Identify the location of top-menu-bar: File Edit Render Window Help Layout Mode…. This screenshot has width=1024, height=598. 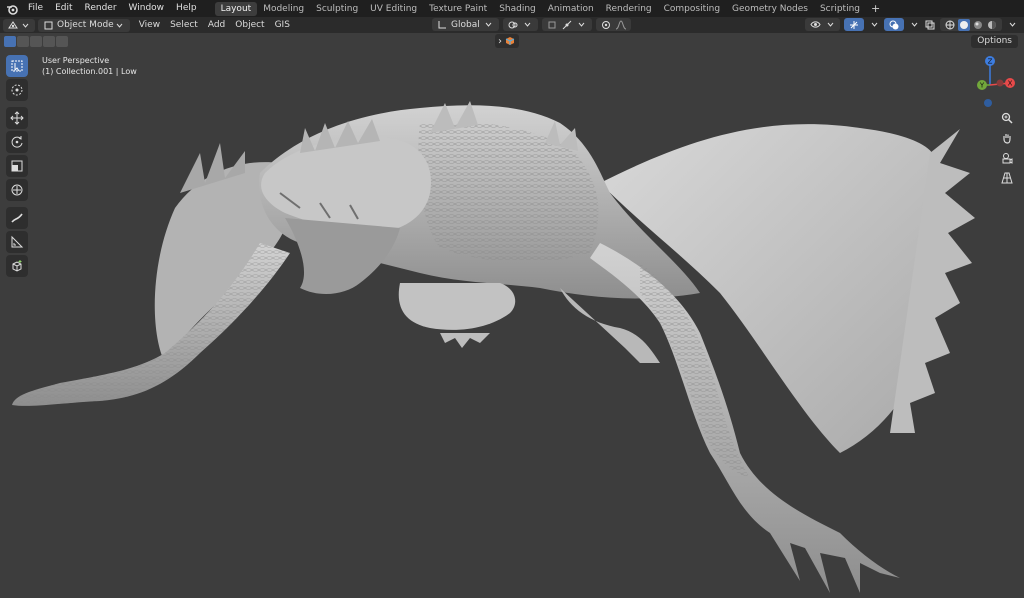
(512, 8).